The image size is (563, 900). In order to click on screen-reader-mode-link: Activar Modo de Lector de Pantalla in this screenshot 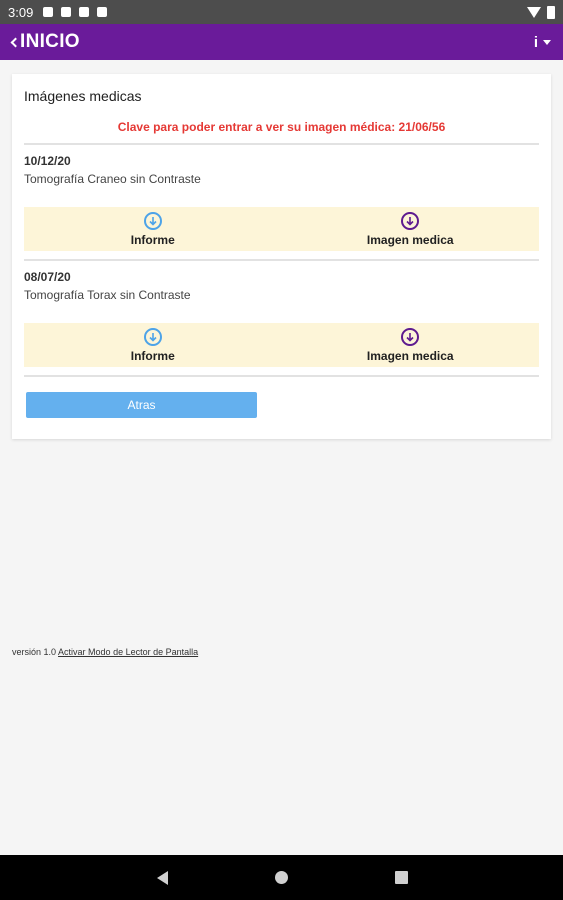, I will do `click(128, 652)`.